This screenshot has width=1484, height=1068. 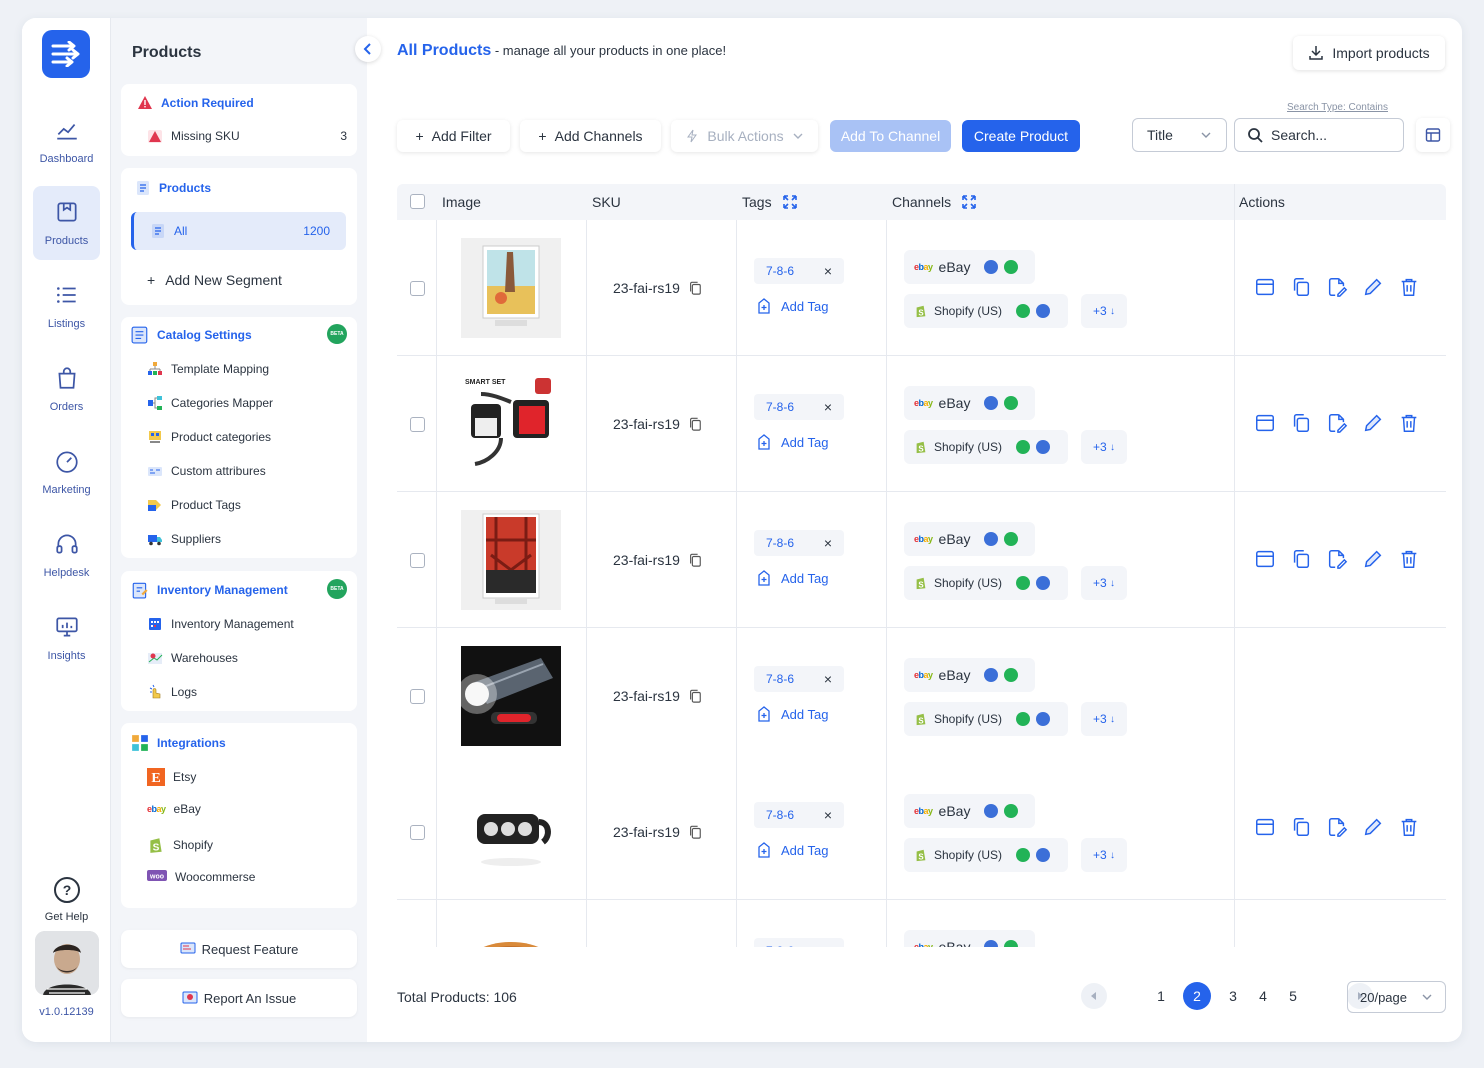 What do you see at coordinates (66, 638) in the screenshot?
I see `nav-insights: Insights` at bounding box center [66, 638].